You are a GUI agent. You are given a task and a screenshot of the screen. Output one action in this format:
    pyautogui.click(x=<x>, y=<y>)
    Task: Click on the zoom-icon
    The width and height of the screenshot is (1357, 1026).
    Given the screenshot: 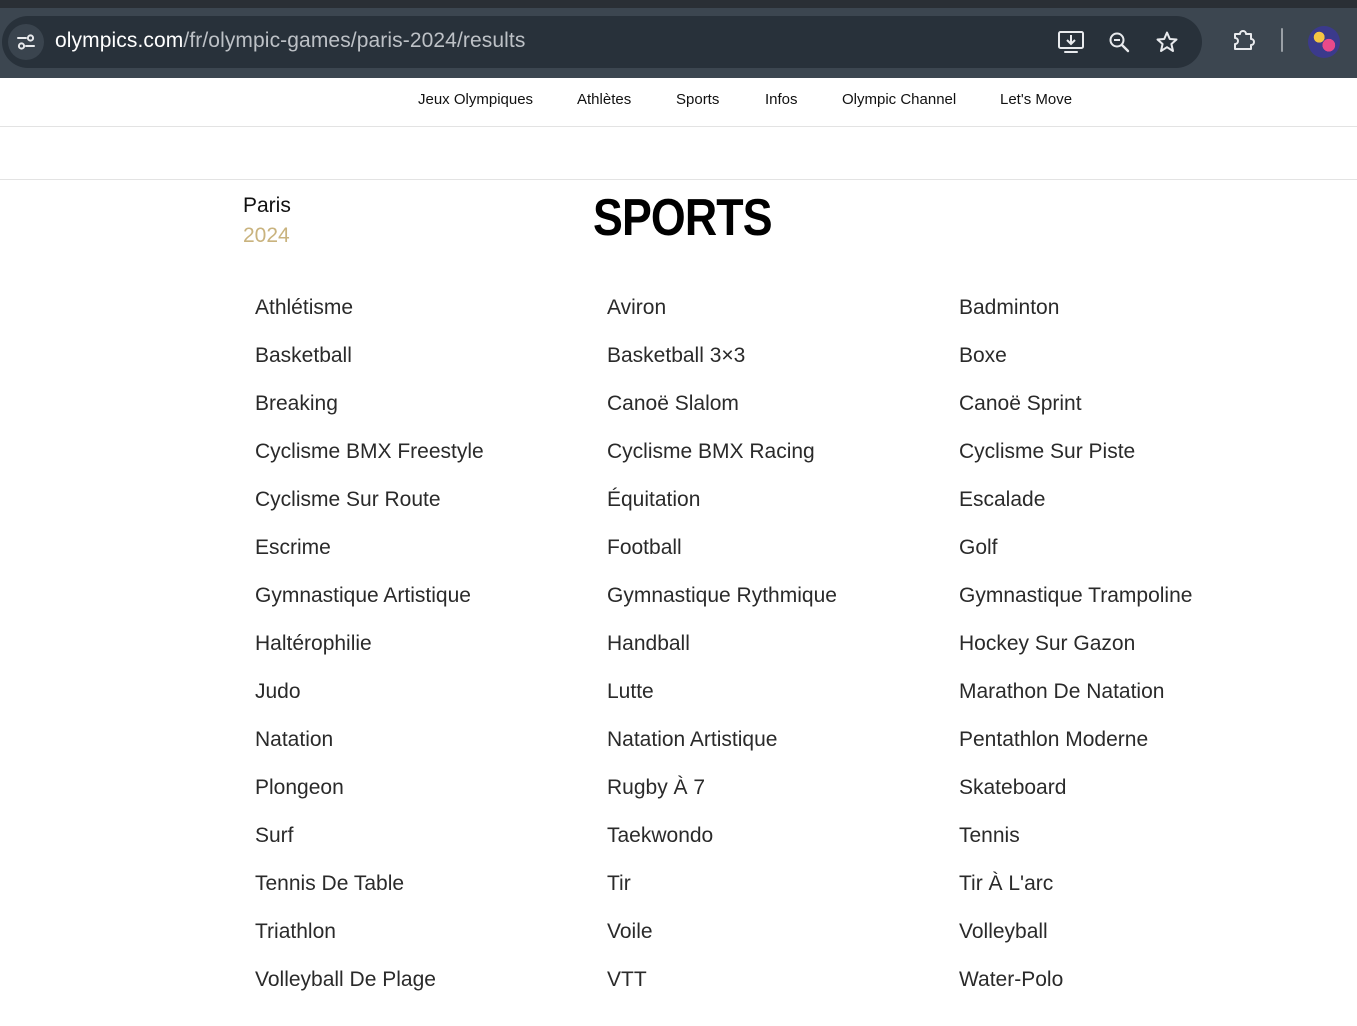 What is the action you would take?
    pyautogui.click(x=1119, y=42)
    